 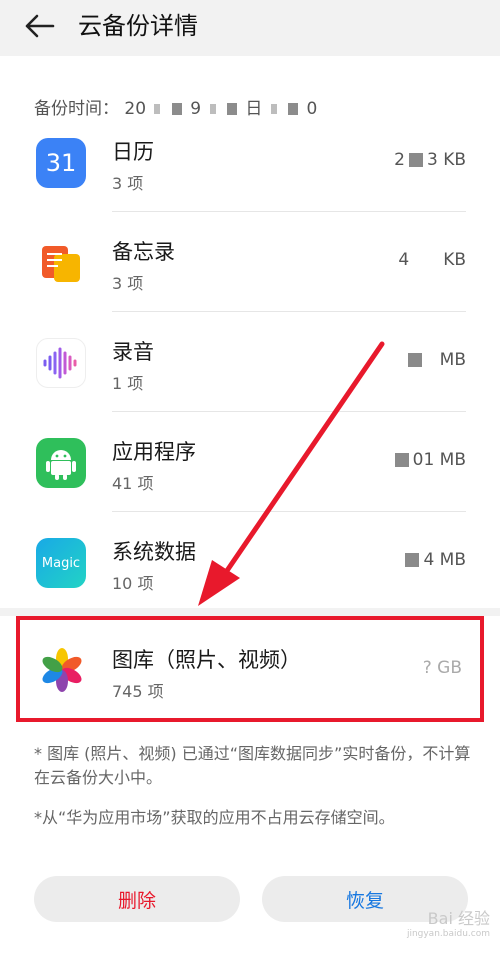 I want to click on item-count: 10 项, so click(x=133, y=583).